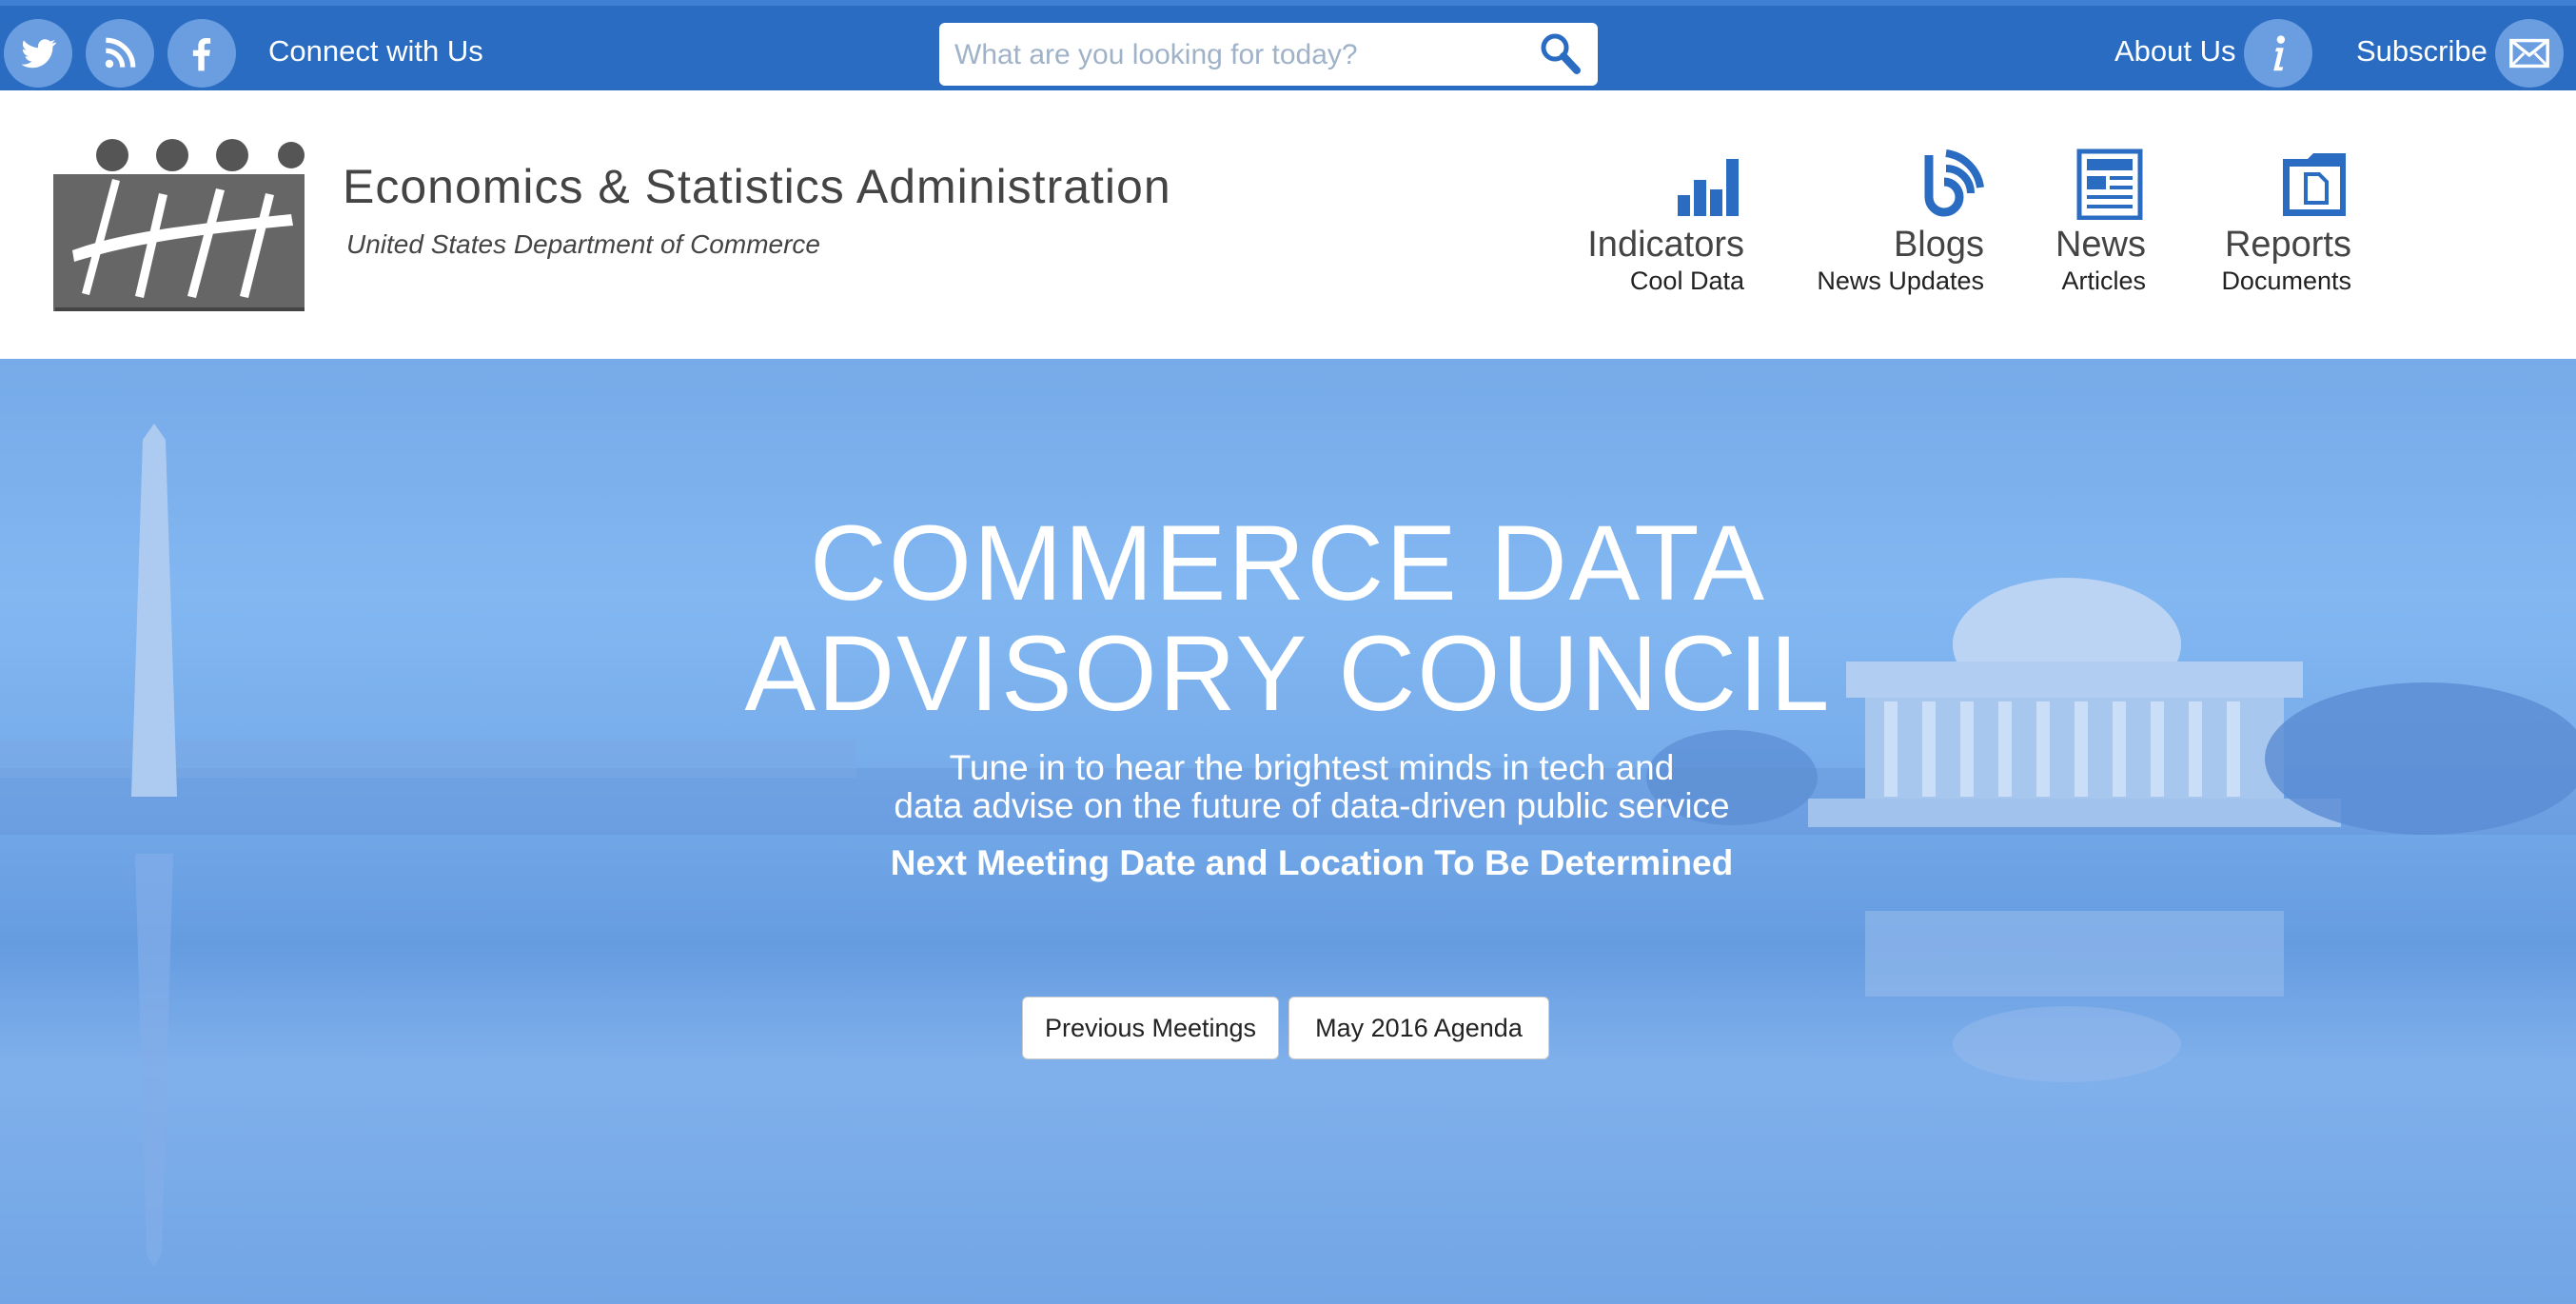 The width and height of the screenshot is (2576, 1304). I want to click on folder-icon, so click(2314, 185).